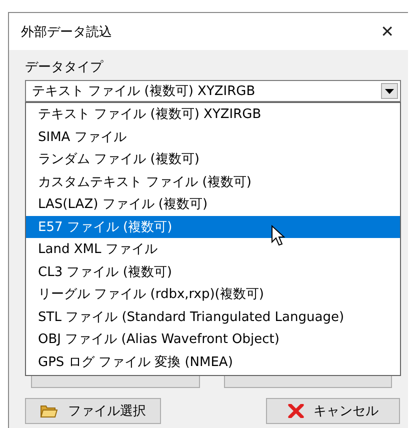  I want to click on data-type-dropdown: テキスト ファイル (複数可) XYZIRGB, so click(213, 91).